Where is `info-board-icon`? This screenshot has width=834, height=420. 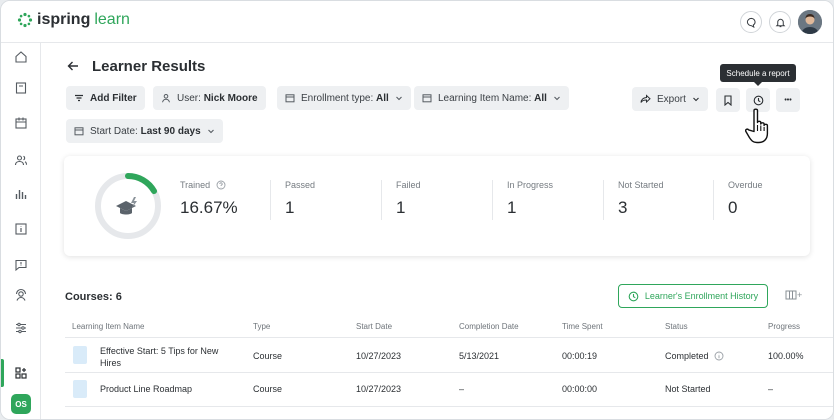 info-board-icon is located at coordinates (21, 229).